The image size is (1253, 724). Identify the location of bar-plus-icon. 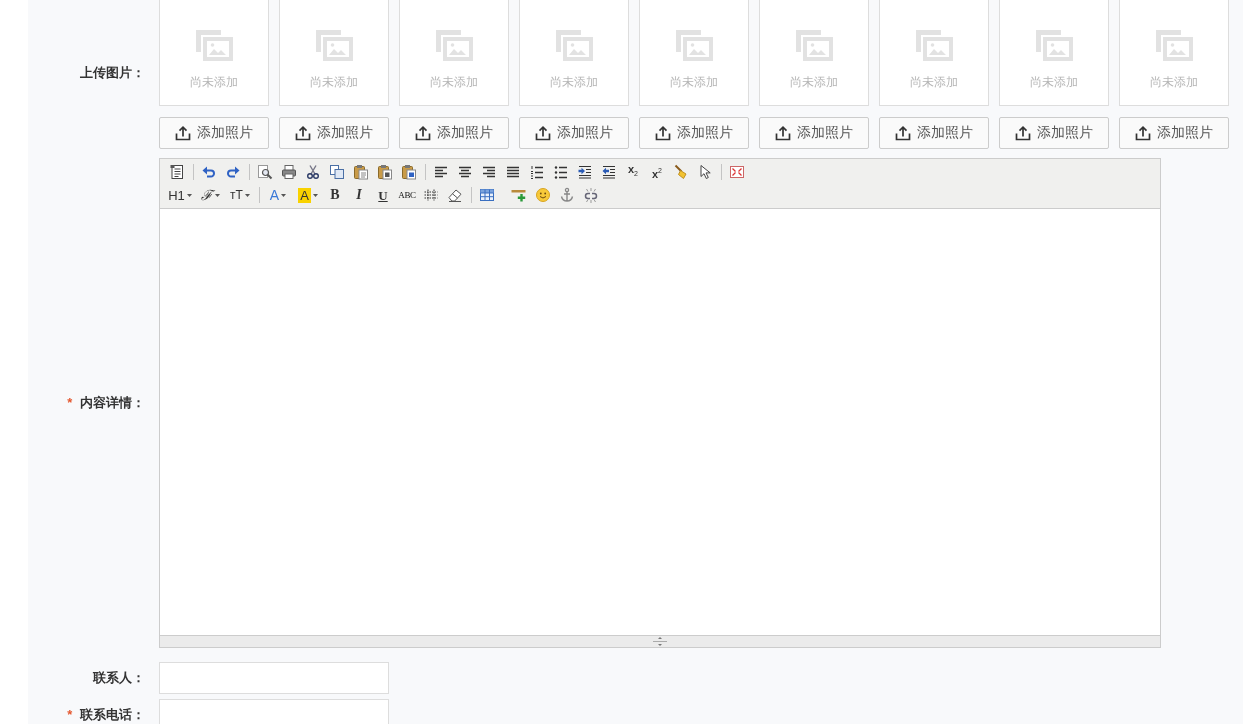
(519, 195).